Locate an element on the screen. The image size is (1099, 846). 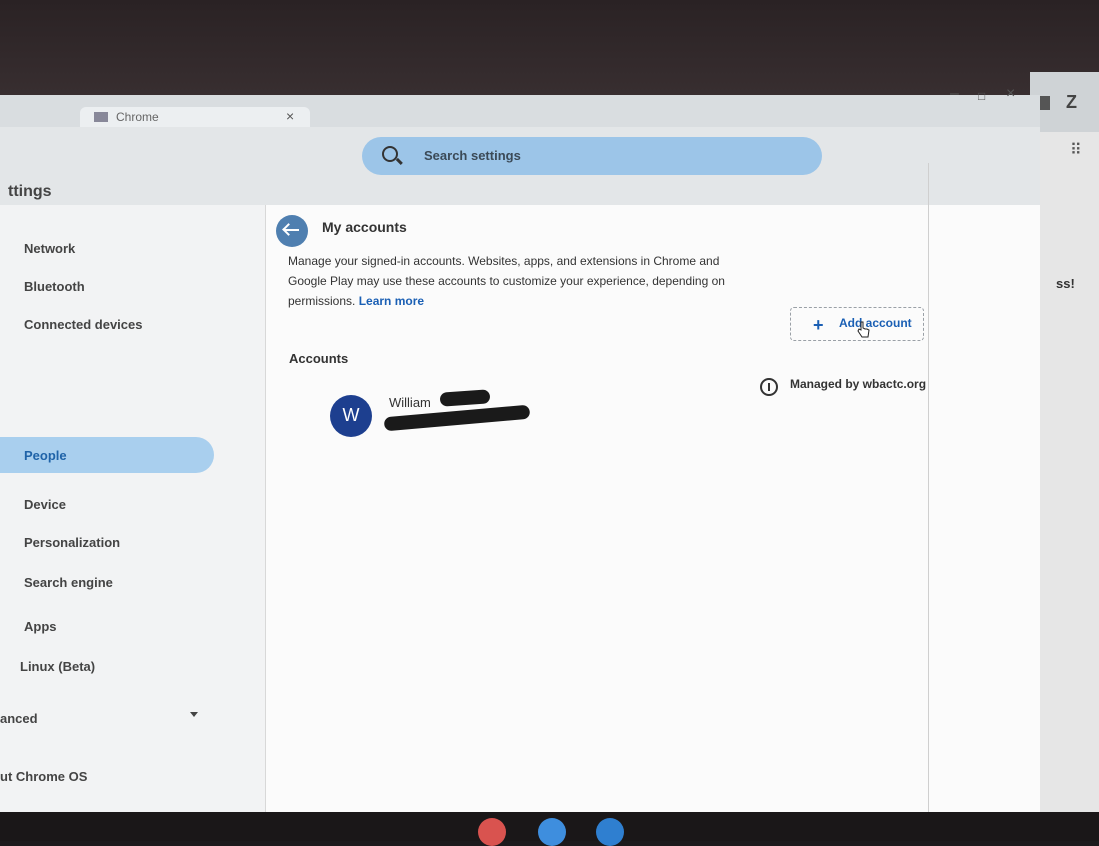
avatar-letter: W is located at coordinates (351, 415).